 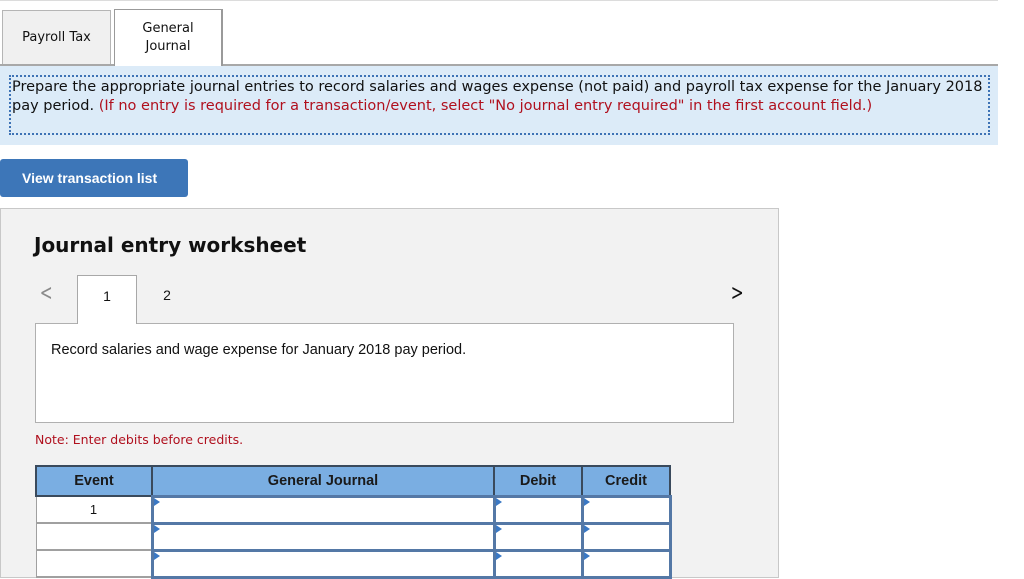 I want to click on step-tab-2: 2, so click(x=167, y=299).